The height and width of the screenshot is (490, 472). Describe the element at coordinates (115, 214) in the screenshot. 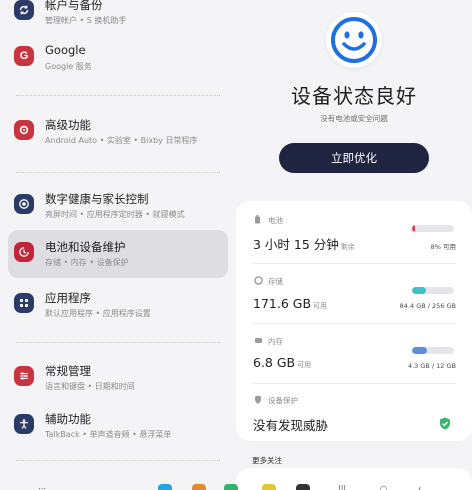

I see `sidebar-item-subtitle: 亮屏时间 • 应用程序定时器 • 就寝模式` at that location.